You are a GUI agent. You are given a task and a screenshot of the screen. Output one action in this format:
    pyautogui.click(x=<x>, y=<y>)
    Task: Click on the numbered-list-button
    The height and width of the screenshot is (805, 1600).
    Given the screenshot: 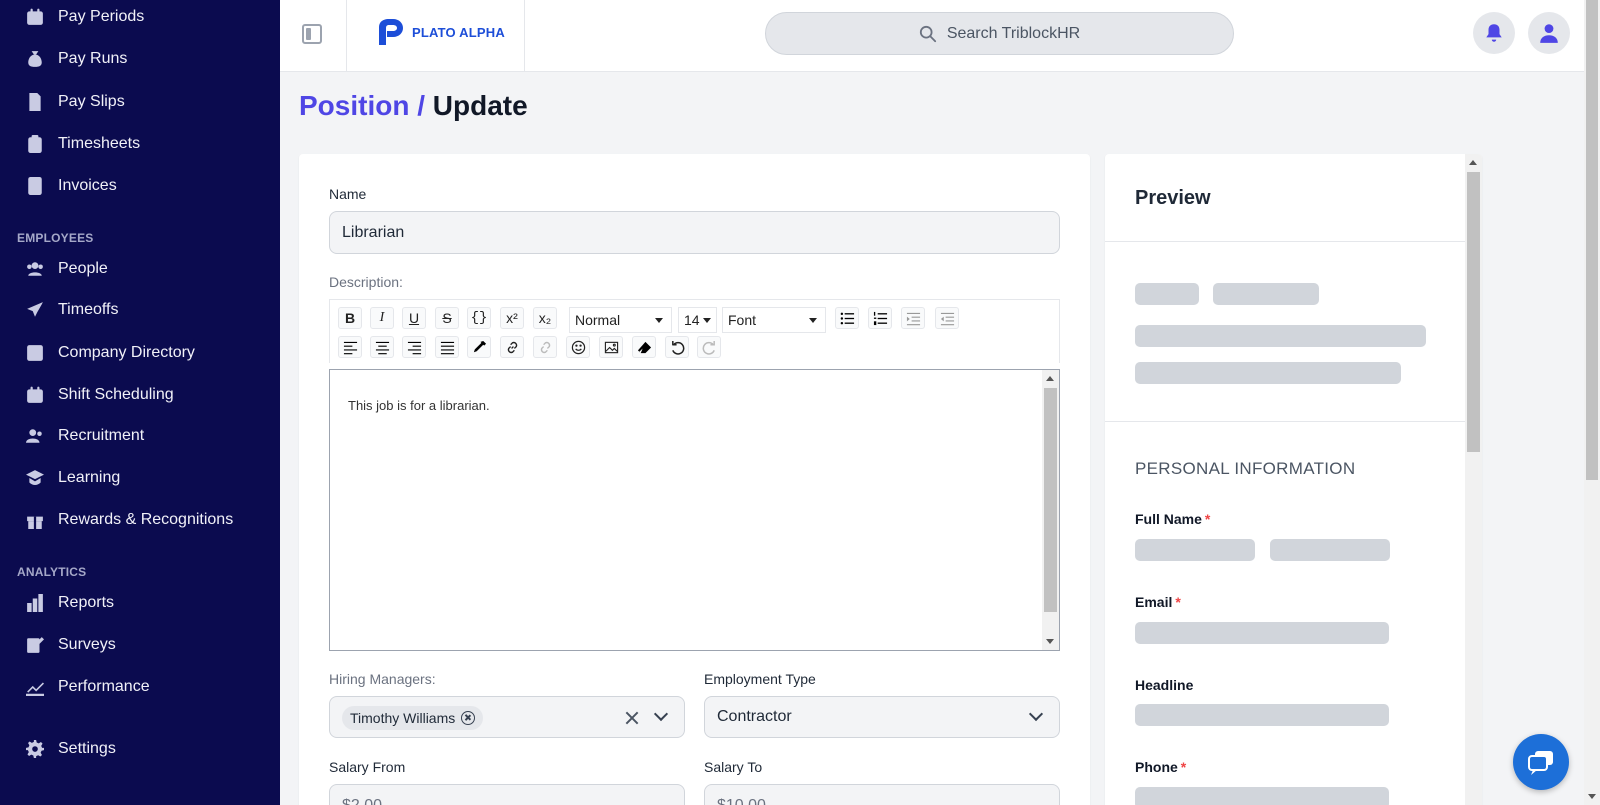 What is the action you would take?
    pyautogui.click(x=880, y=318)
    